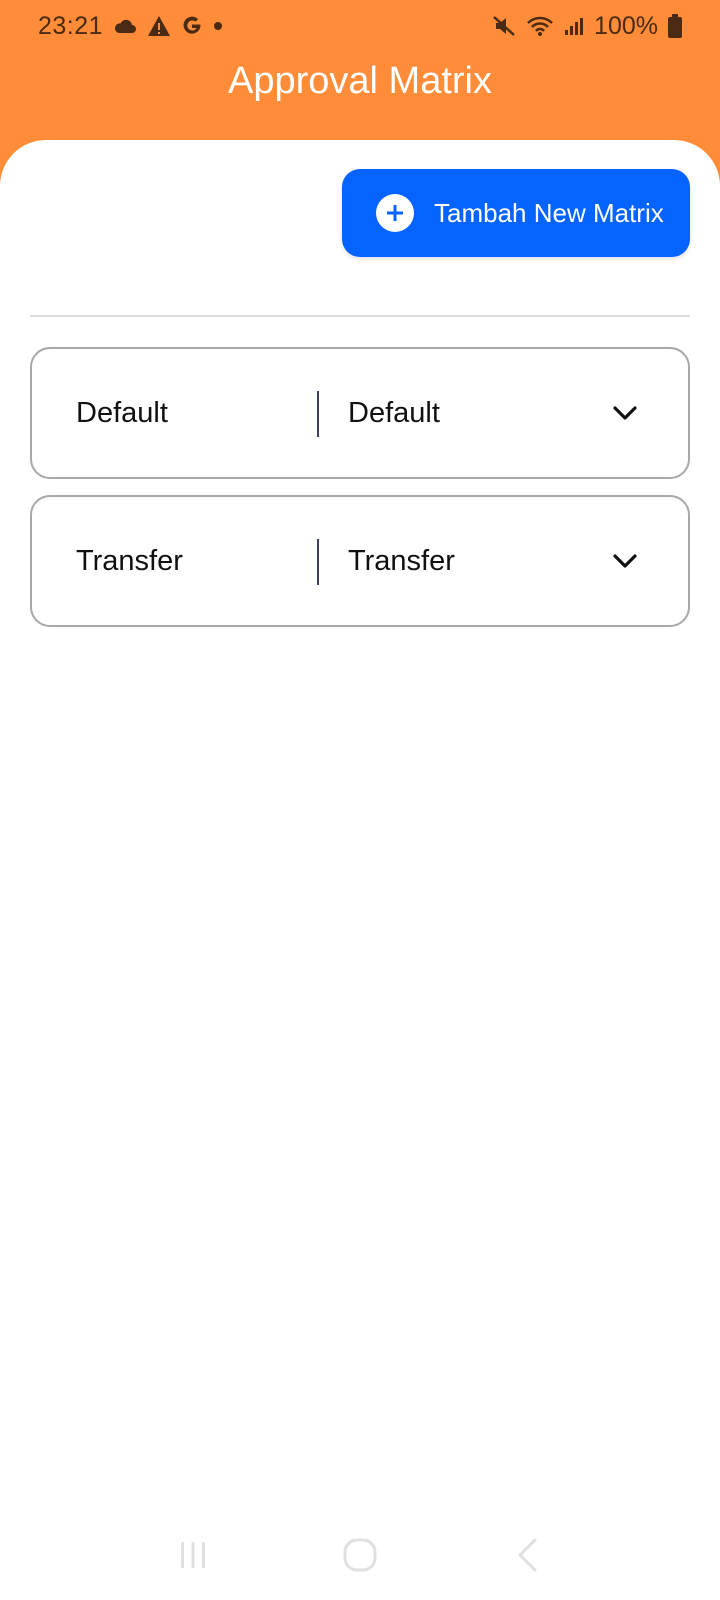  What do you see at coordinates (360, 26) in the screenshot?
I see `status-bar: 23:21 100%` at bounding box center [360, 26].